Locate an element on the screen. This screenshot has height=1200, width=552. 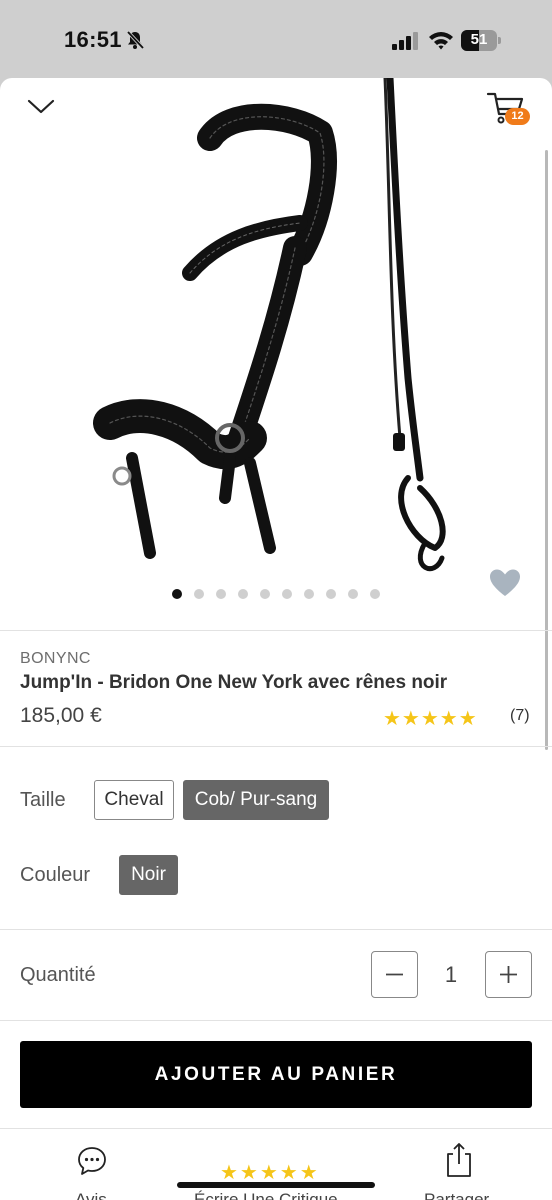
product-price: 185,00 € is located at coordinates (61, 715).